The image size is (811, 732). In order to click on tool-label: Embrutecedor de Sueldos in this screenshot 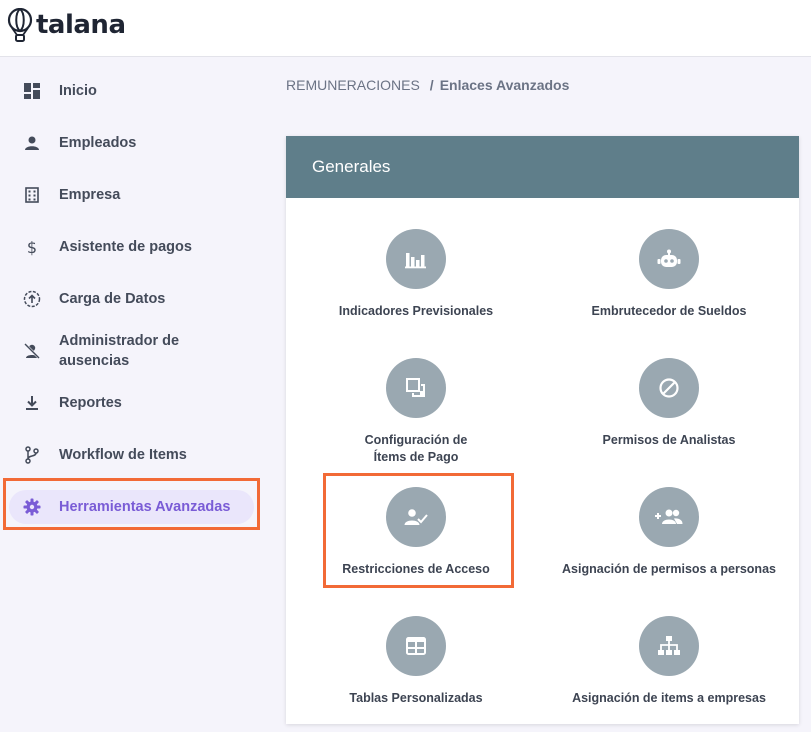, I will do `click(669, 311)`.